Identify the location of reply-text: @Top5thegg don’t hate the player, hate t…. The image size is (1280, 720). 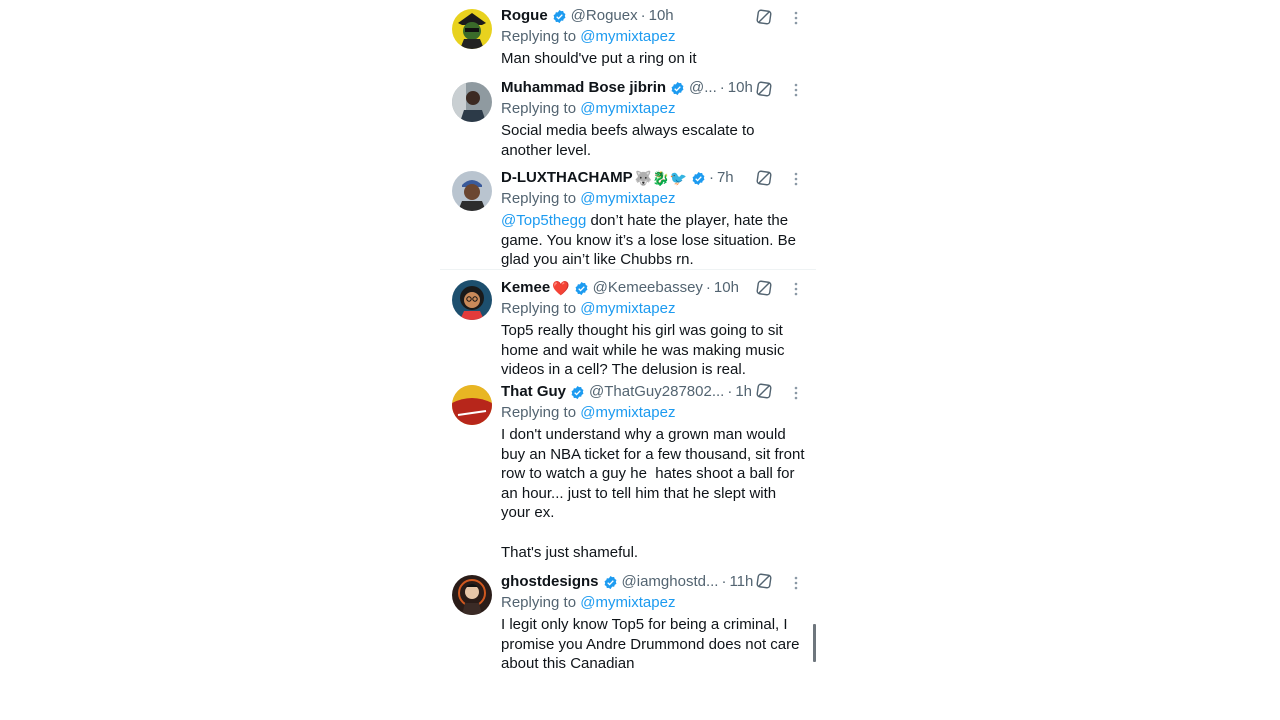
(653, 240).